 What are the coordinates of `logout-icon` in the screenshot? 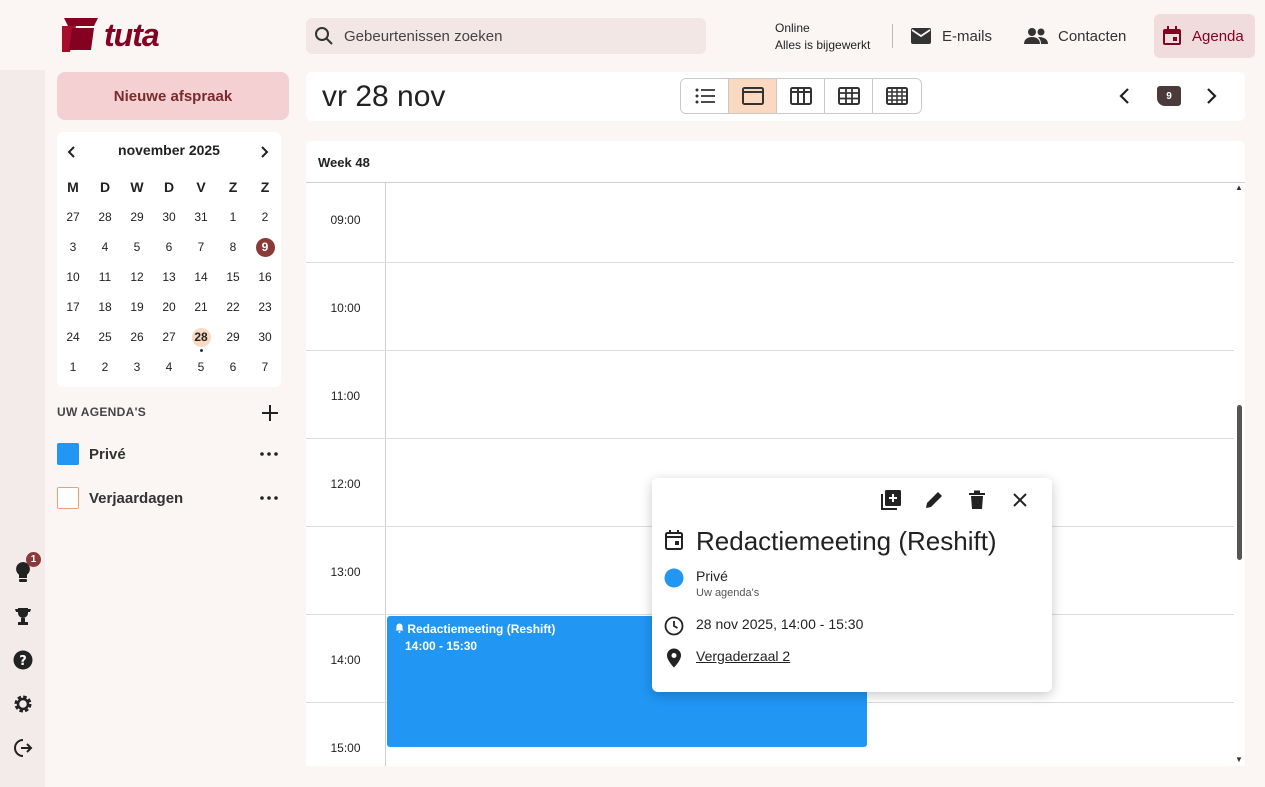 It's located at (23, 748).